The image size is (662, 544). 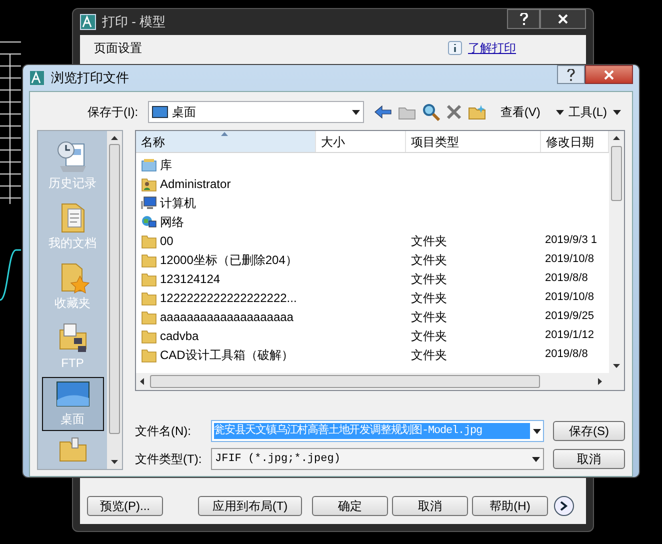 What do you see at coordinates (372, 240) in the screenshot?
I see `file-row: 00 文件夹 2019/9/3 1` at bounding box center [372, 240].